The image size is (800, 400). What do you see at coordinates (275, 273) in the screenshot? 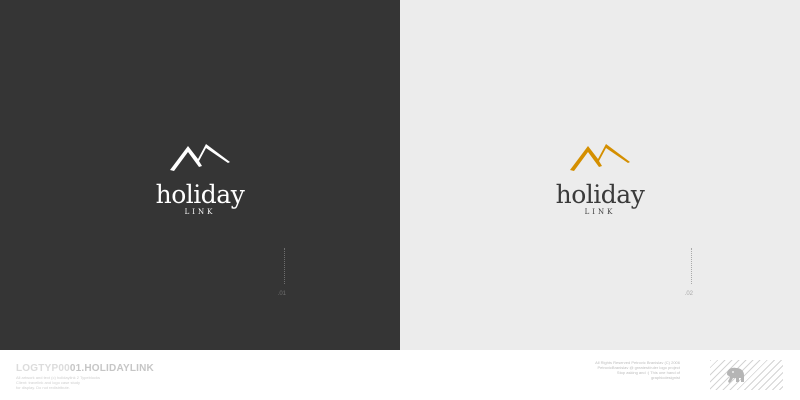
I see `panel-marker: .01` at bounding box center [275, 273].